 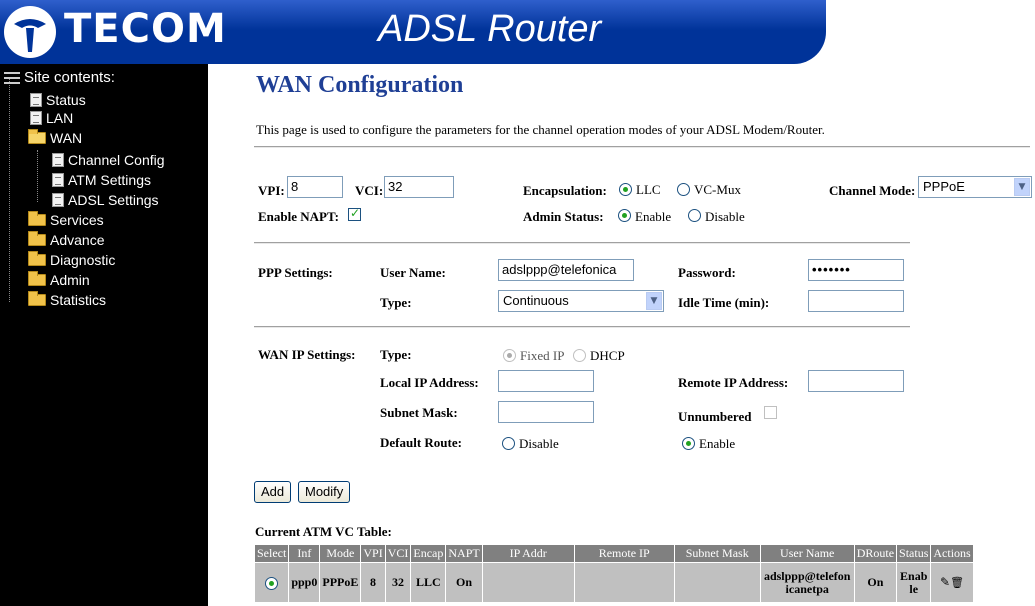 What do you see at coordinates (509, 355) in the screenshot?
I see `fixed-ip-radio` at bounding box center [509, 355].